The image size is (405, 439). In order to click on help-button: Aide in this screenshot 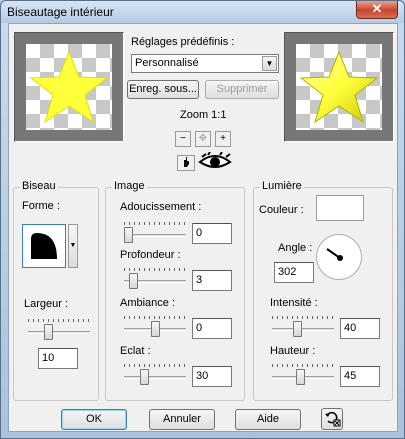, I will do `click(268, 419)`.